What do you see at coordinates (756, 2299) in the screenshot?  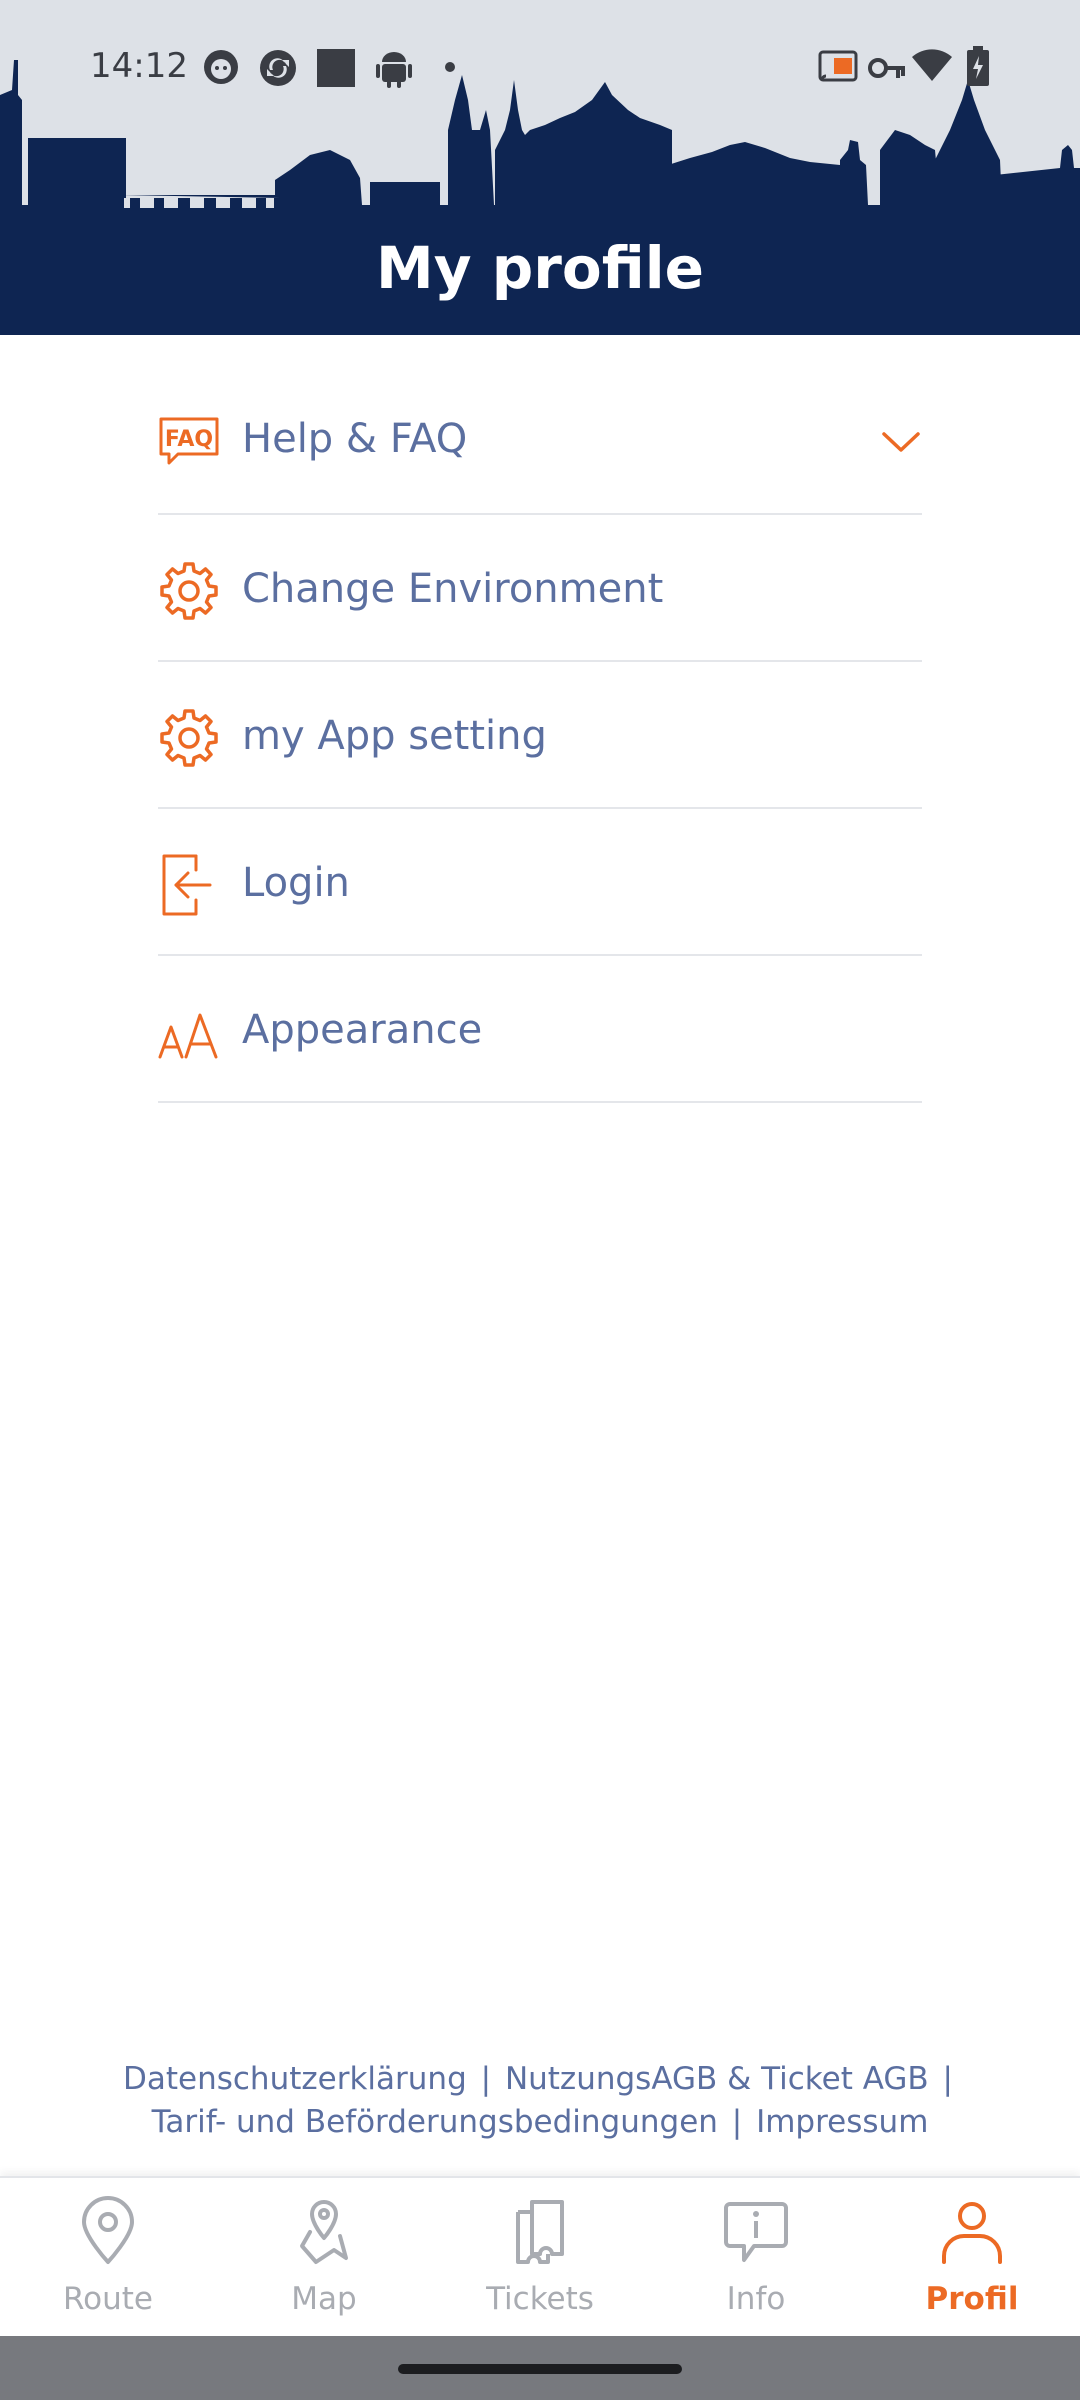 I see `nav-label-info: Info` at bounding box center [756, 2299].